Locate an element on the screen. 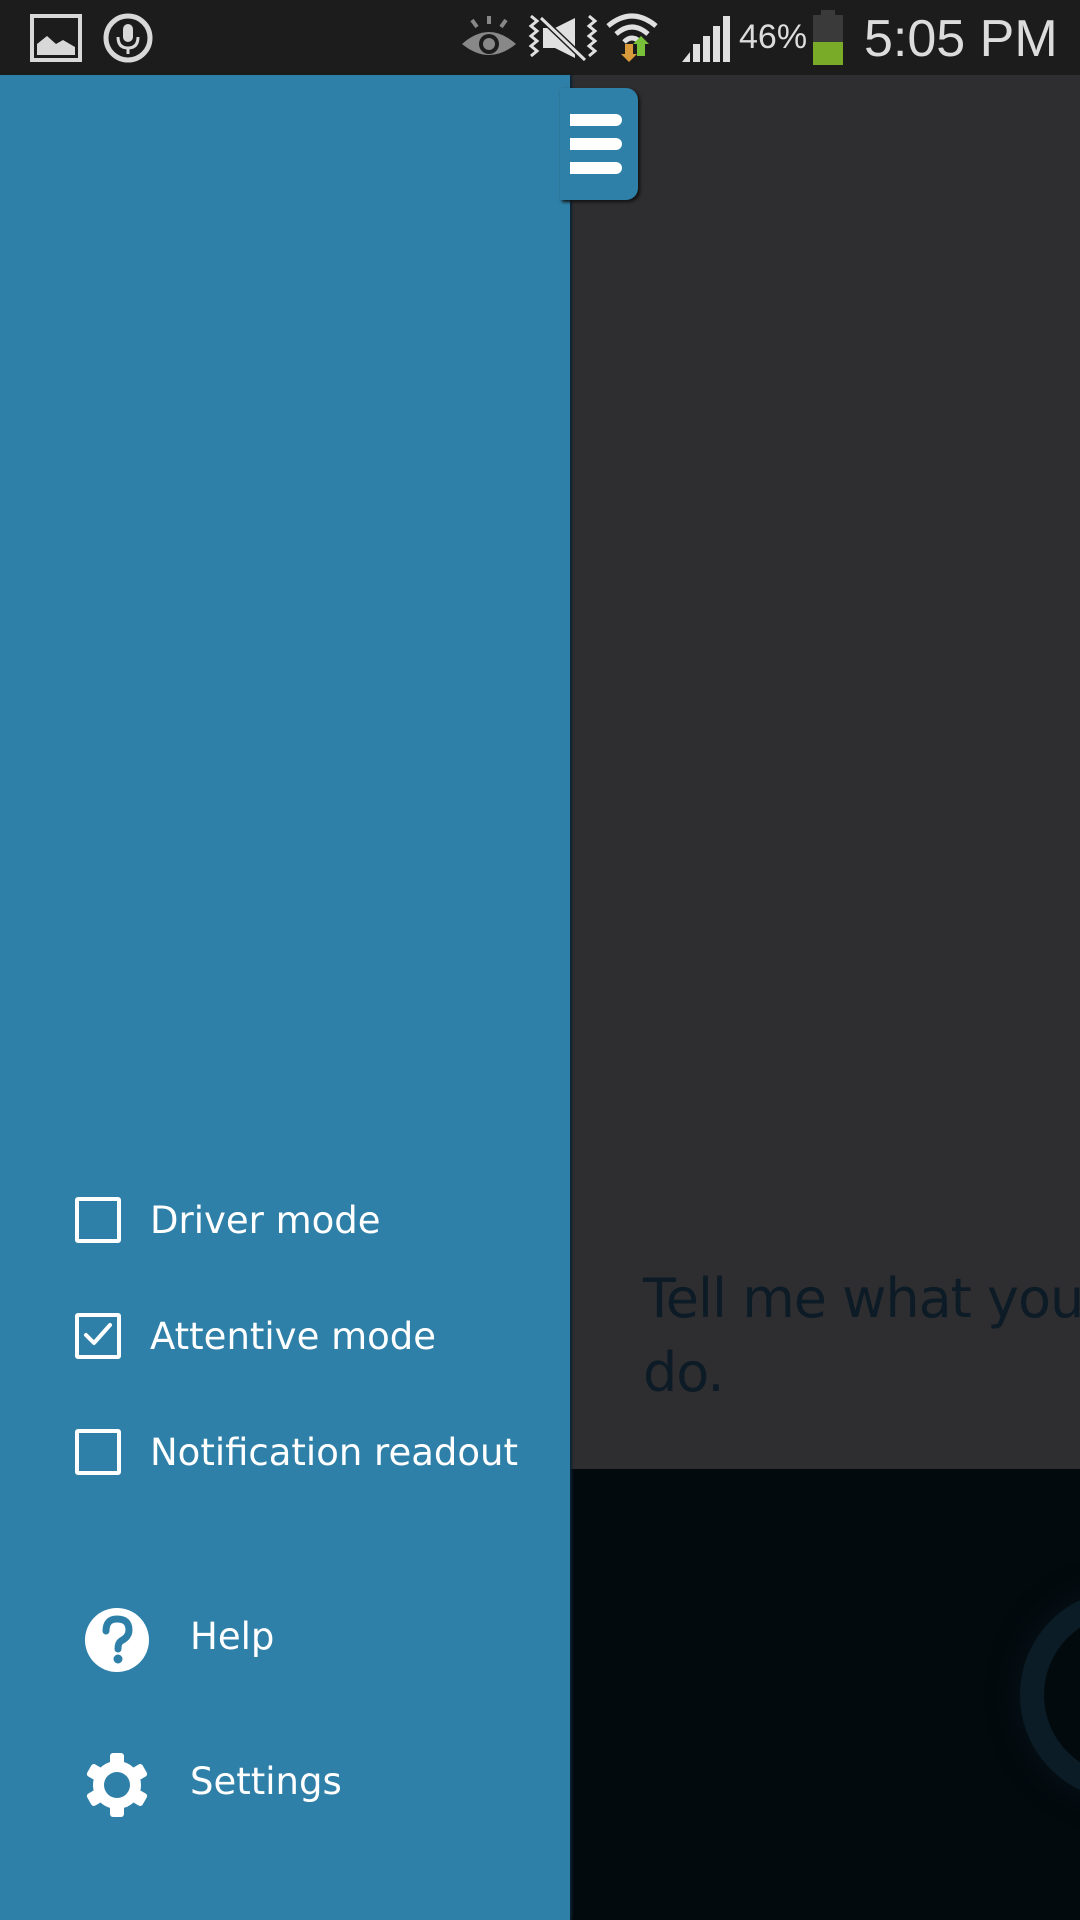  smart-stay-eye-icon is located at coordinates (489, 39).